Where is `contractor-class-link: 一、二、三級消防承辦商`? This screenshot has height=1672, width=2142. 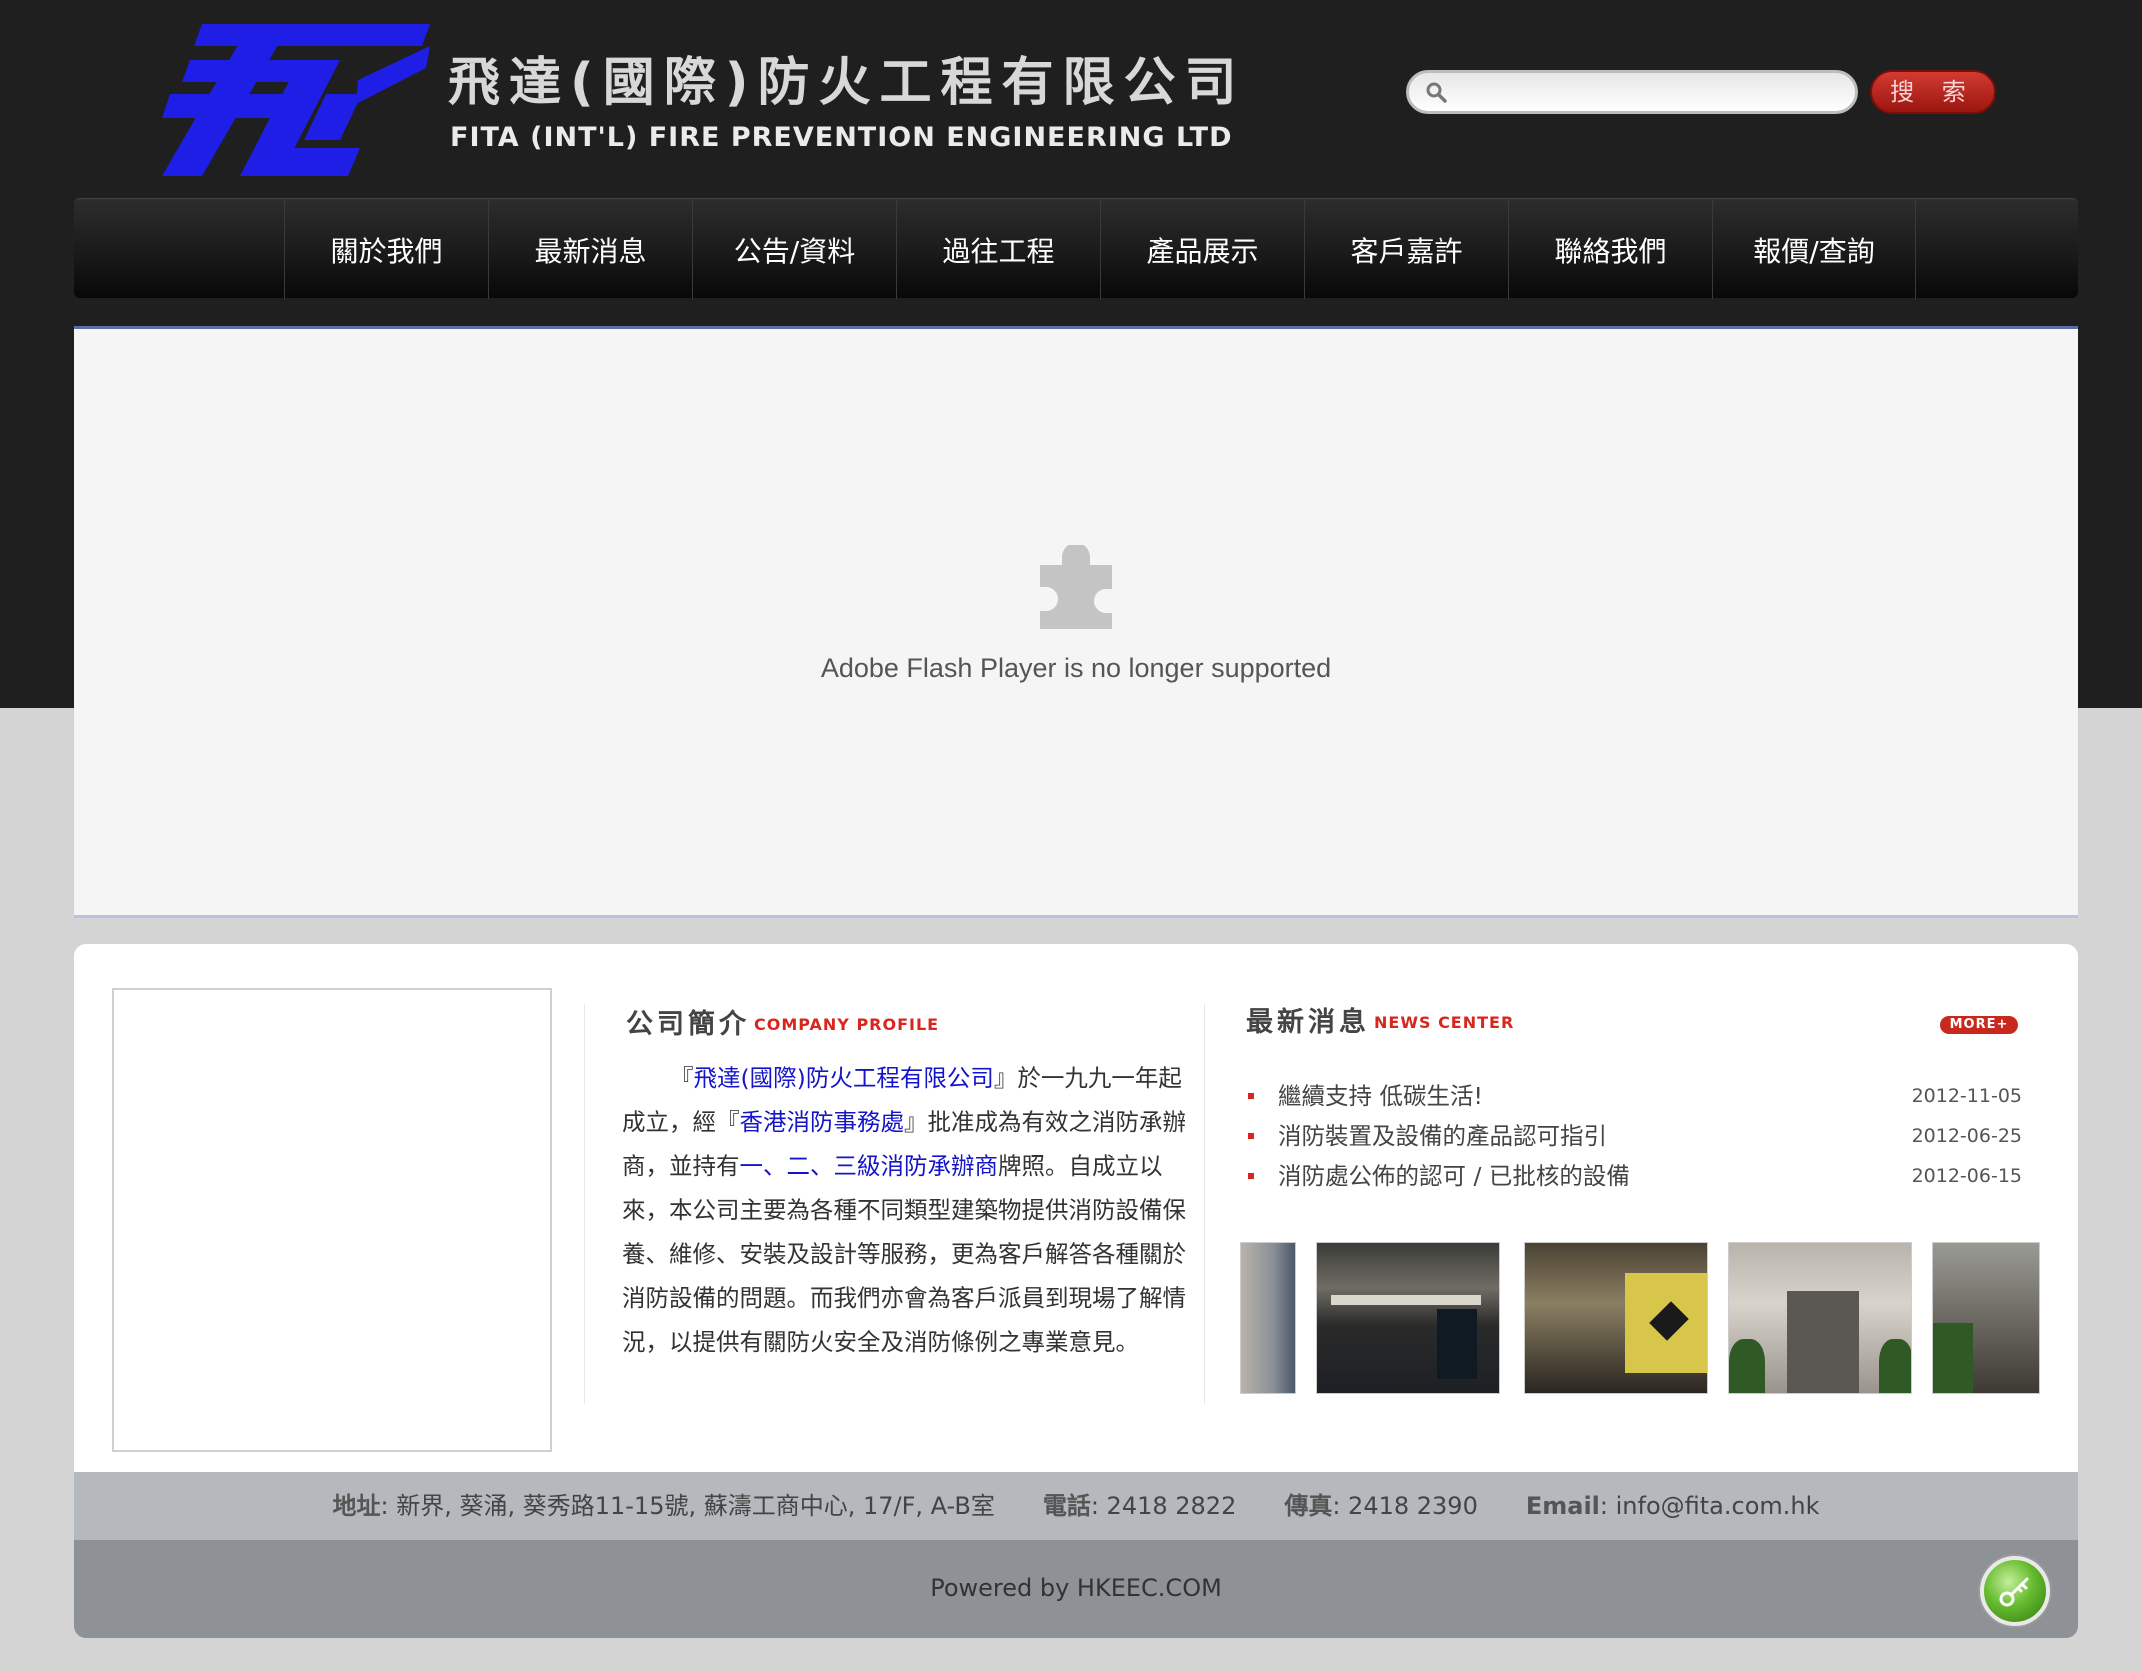
contractor-class-link: 一、二、三級消防承辦商 is located at coordinates (869, 1166).